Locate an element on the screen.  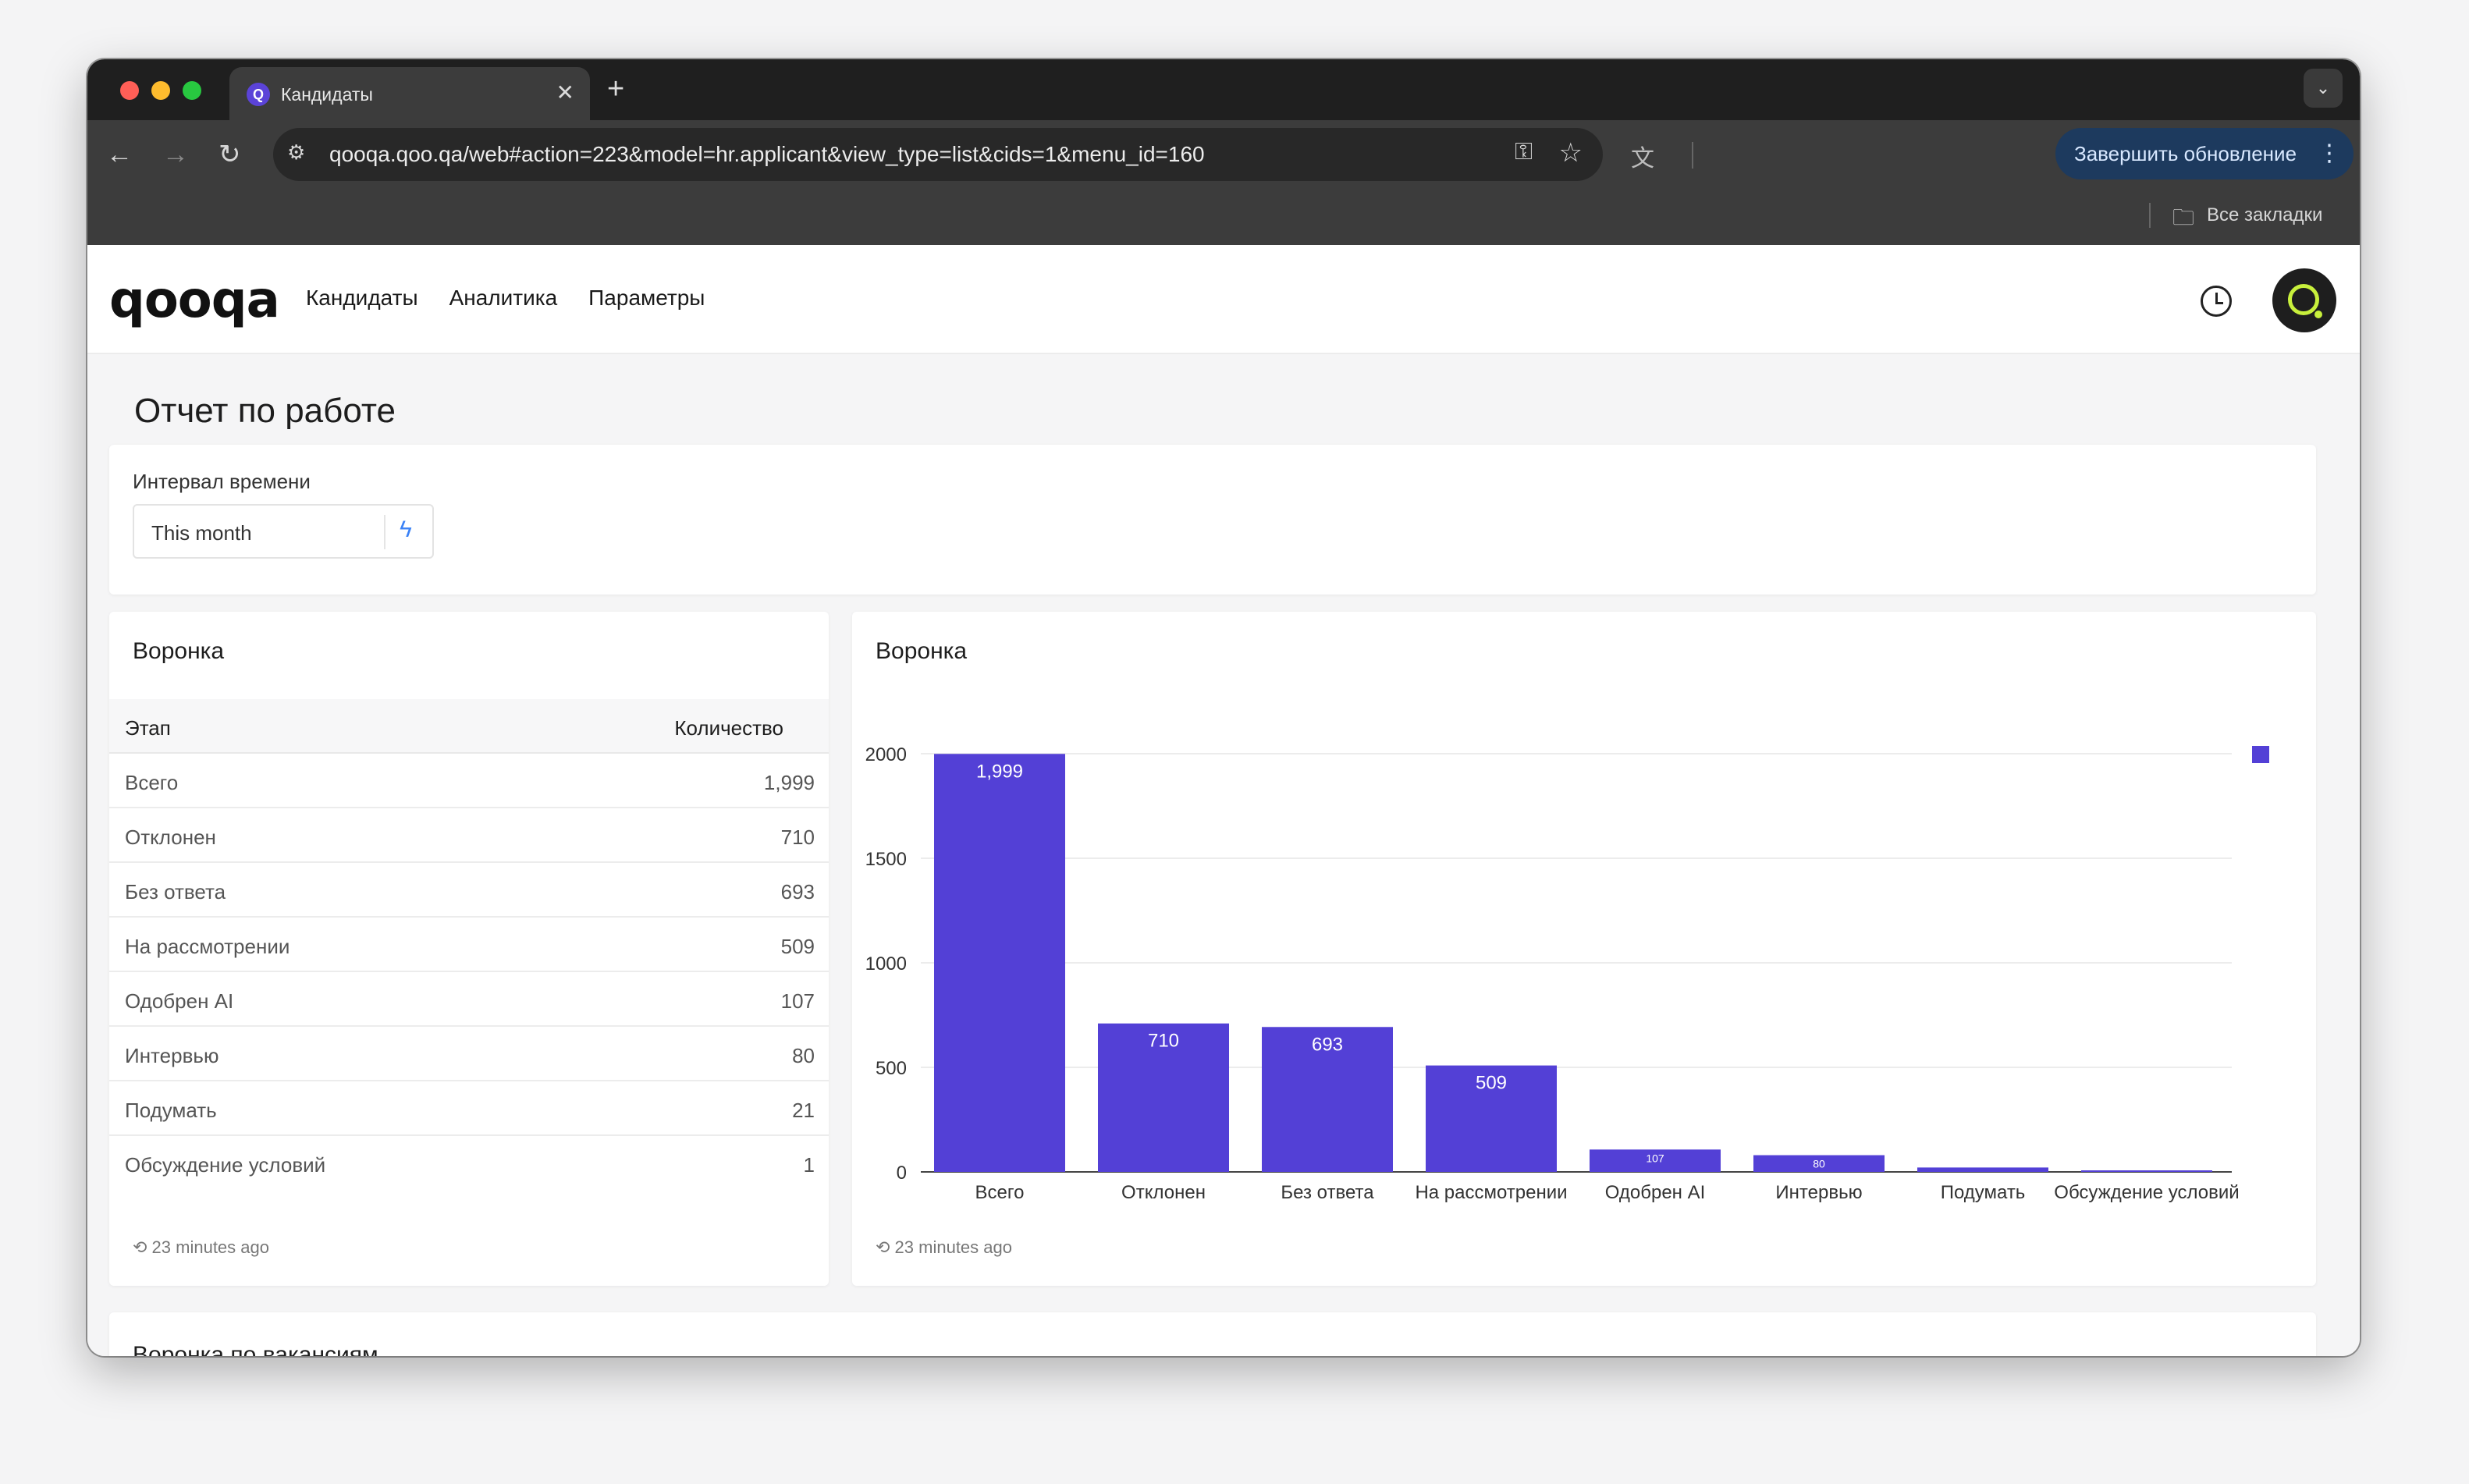
search-icon: Q is located at coordinates (258, 95).